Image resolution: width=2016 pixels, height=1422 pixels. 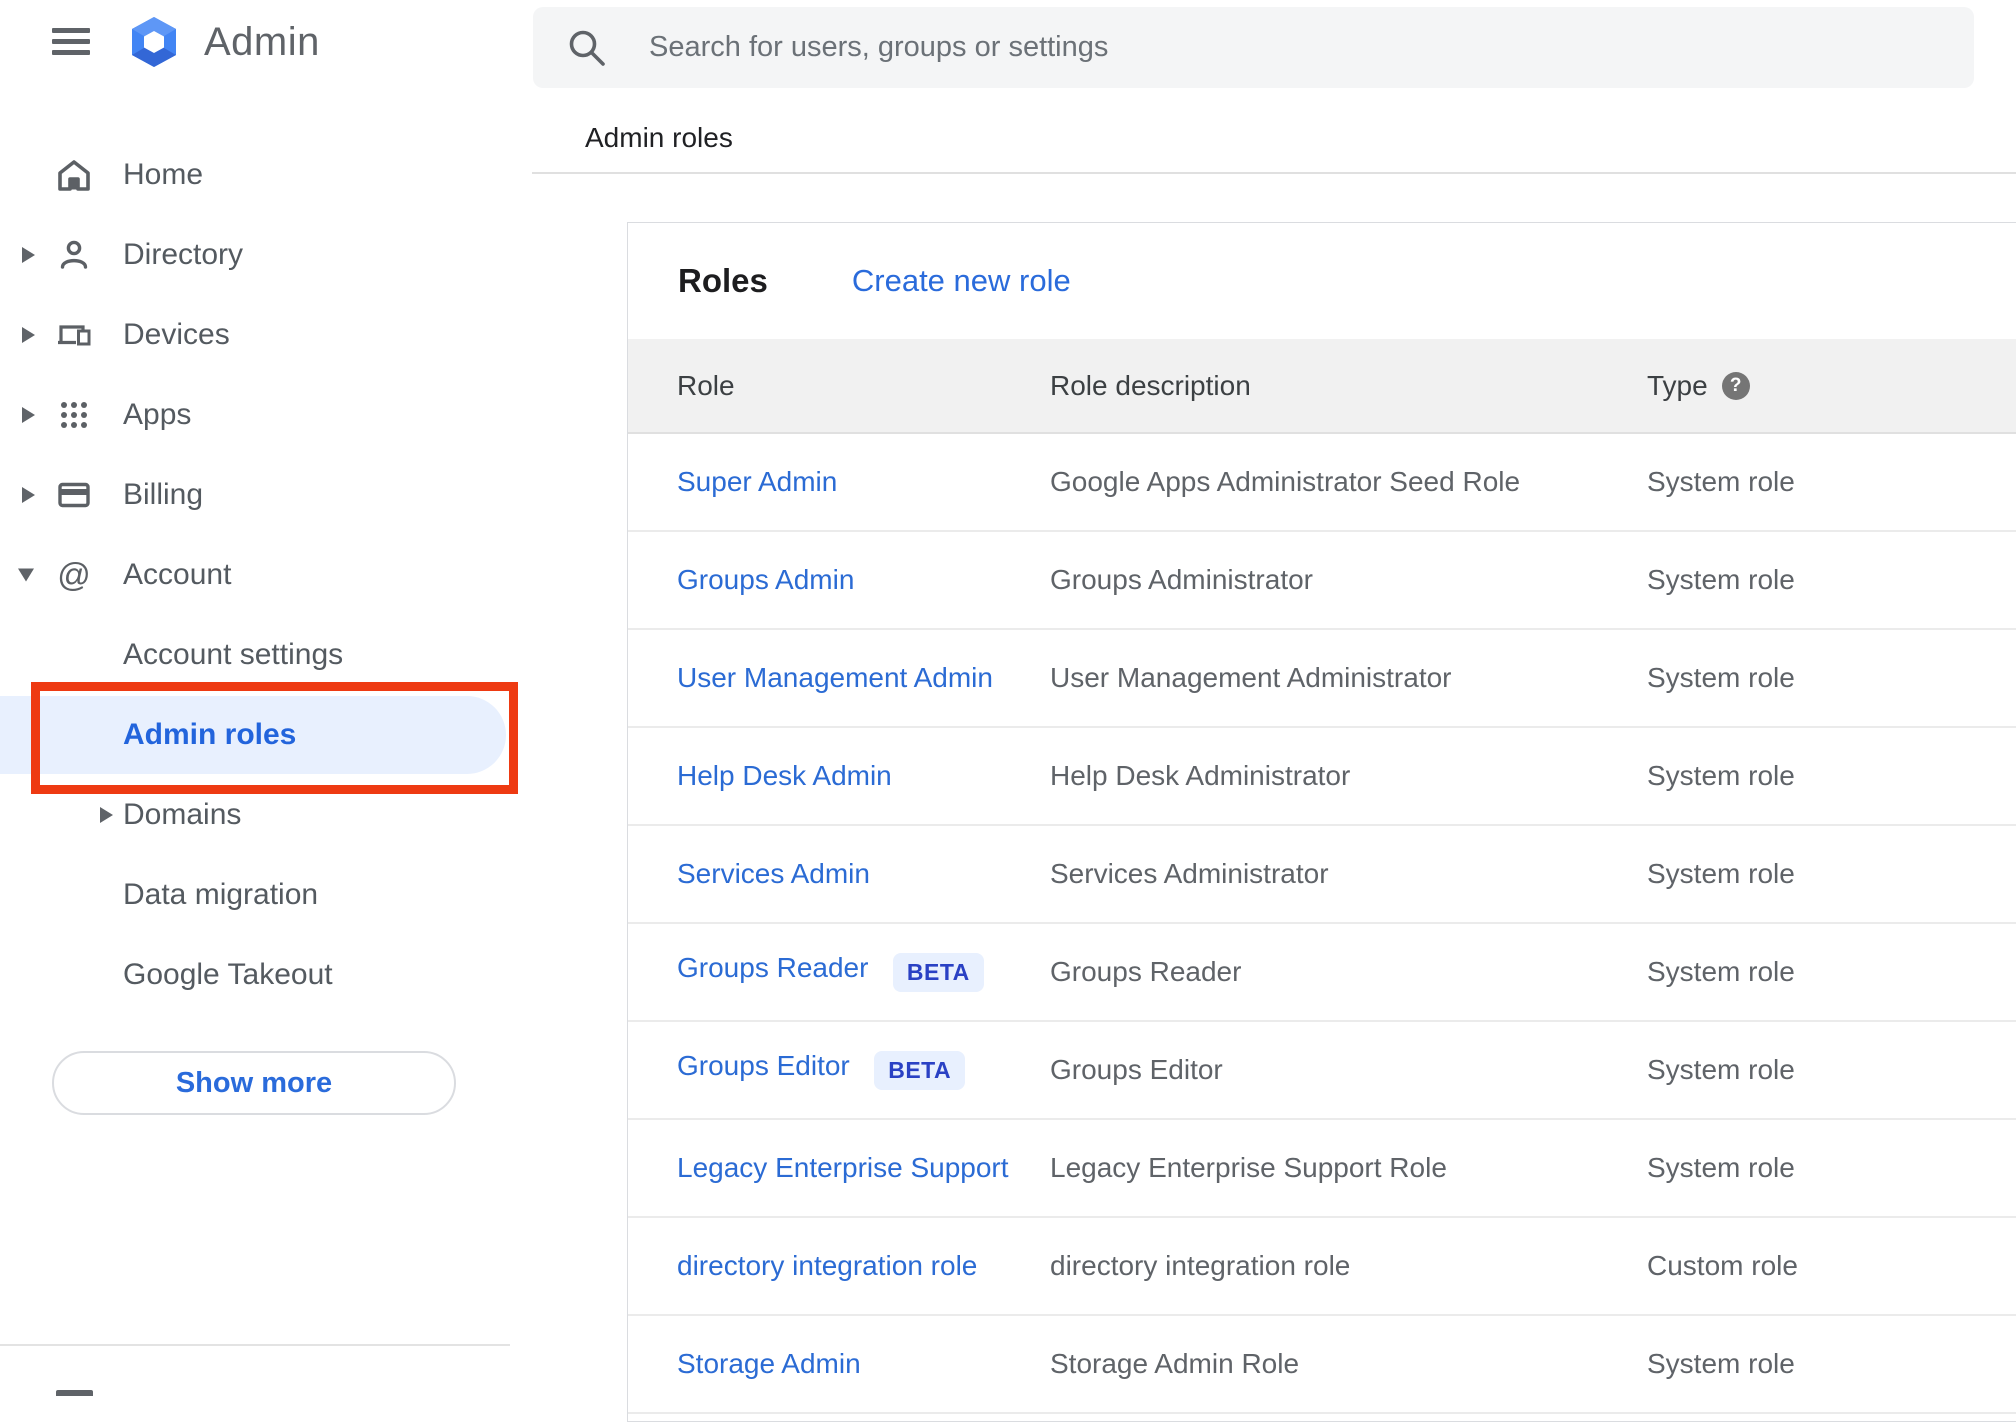 I want to click on sidebar-item-google-takeout: Google Takeout, so click(x=265, y=975).